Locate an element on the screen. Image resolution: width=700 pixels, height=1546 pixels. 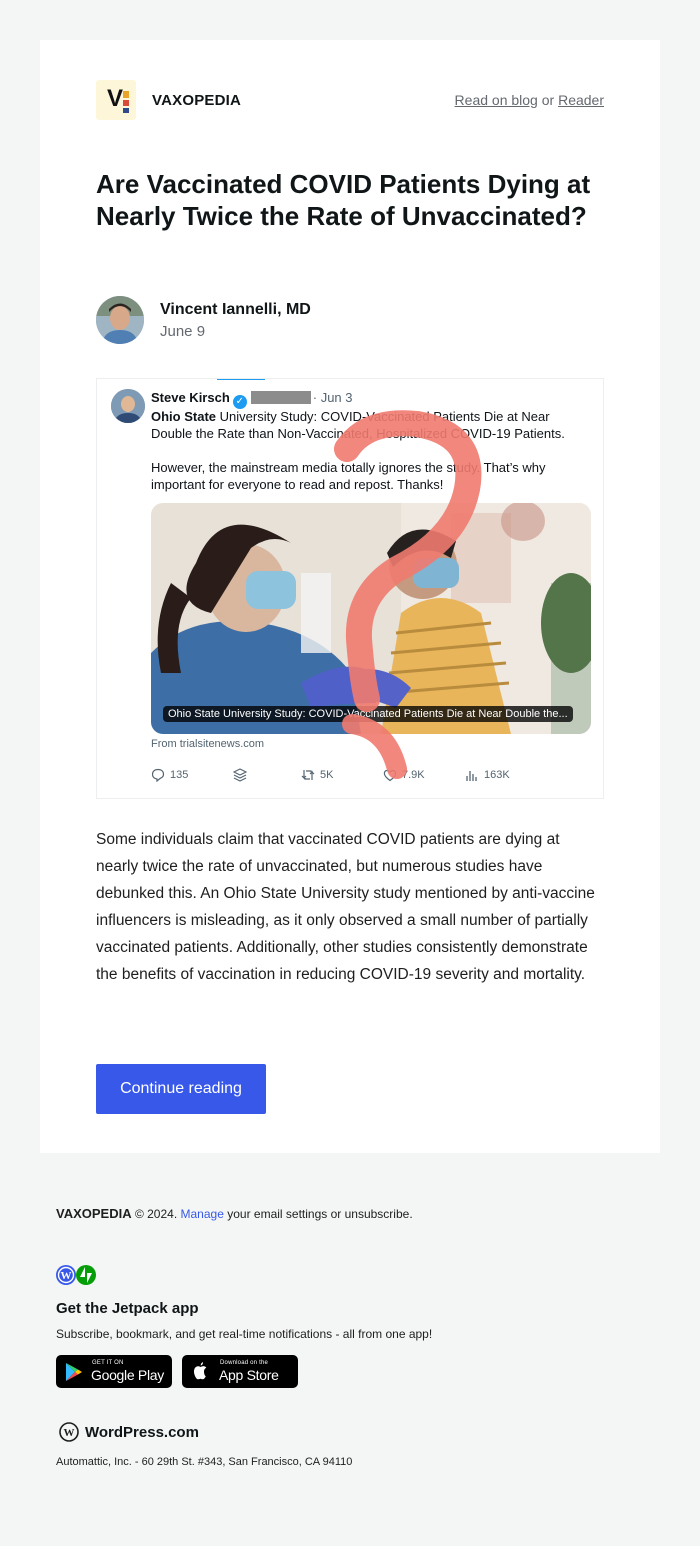
tweet-date: · Jun 3 is located at coordinates (332, 397).